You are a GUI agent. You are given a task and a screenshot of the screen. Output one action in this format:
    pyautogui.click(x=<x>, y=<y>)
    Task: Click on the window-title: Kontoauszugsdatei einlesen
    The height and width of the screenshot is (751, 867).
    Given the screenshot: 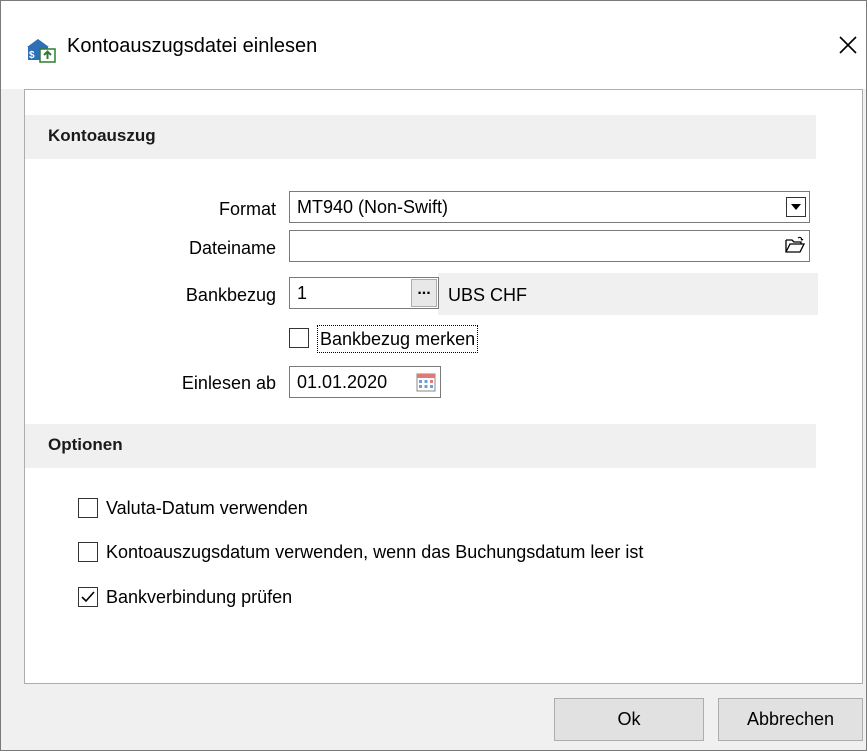 What is the action you would take?
    pyautogui.click(x=192, y=46)
    